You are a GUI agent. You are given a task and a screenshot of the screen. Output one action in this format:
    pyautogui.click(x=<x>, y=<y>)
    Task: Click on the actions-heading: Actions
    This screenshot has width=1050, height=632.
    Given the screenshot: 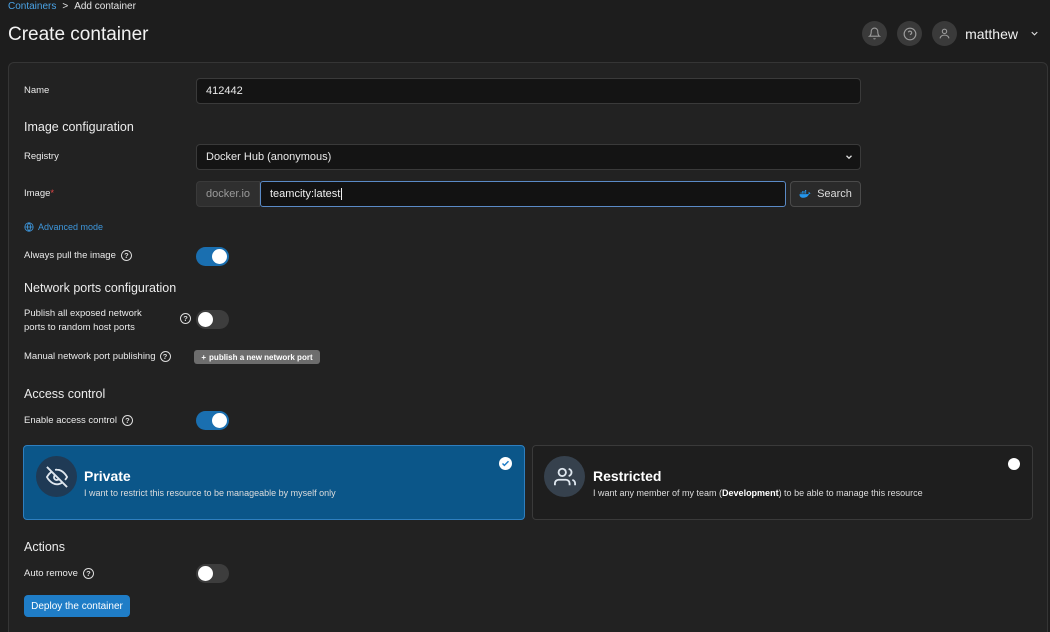 What is the action you would take?
    pyautogui.click(x=44, y=547)
    